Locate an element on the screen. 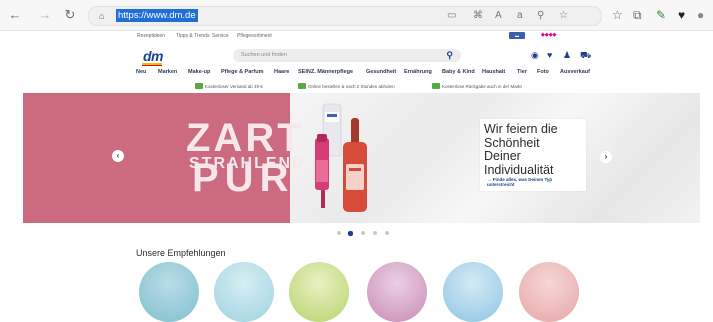 The image size is (713, 322). location-icon: ◉ is located at coordinates (535, 55).